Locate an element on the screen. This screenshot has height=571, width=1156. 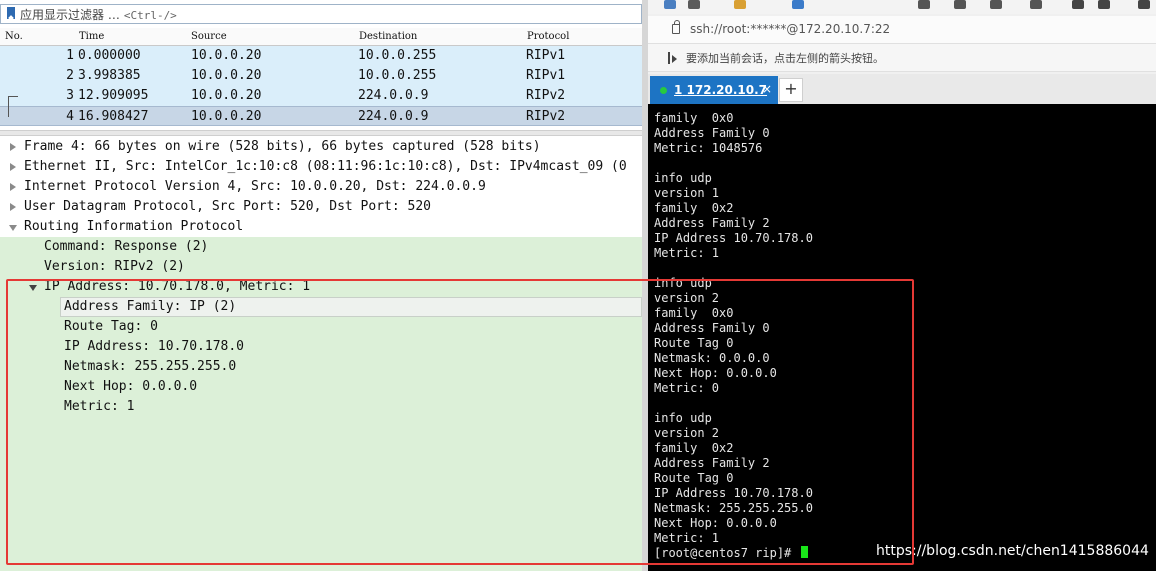
tree-item-label: Route Tag: 0 is located at coordinates (111, 326).